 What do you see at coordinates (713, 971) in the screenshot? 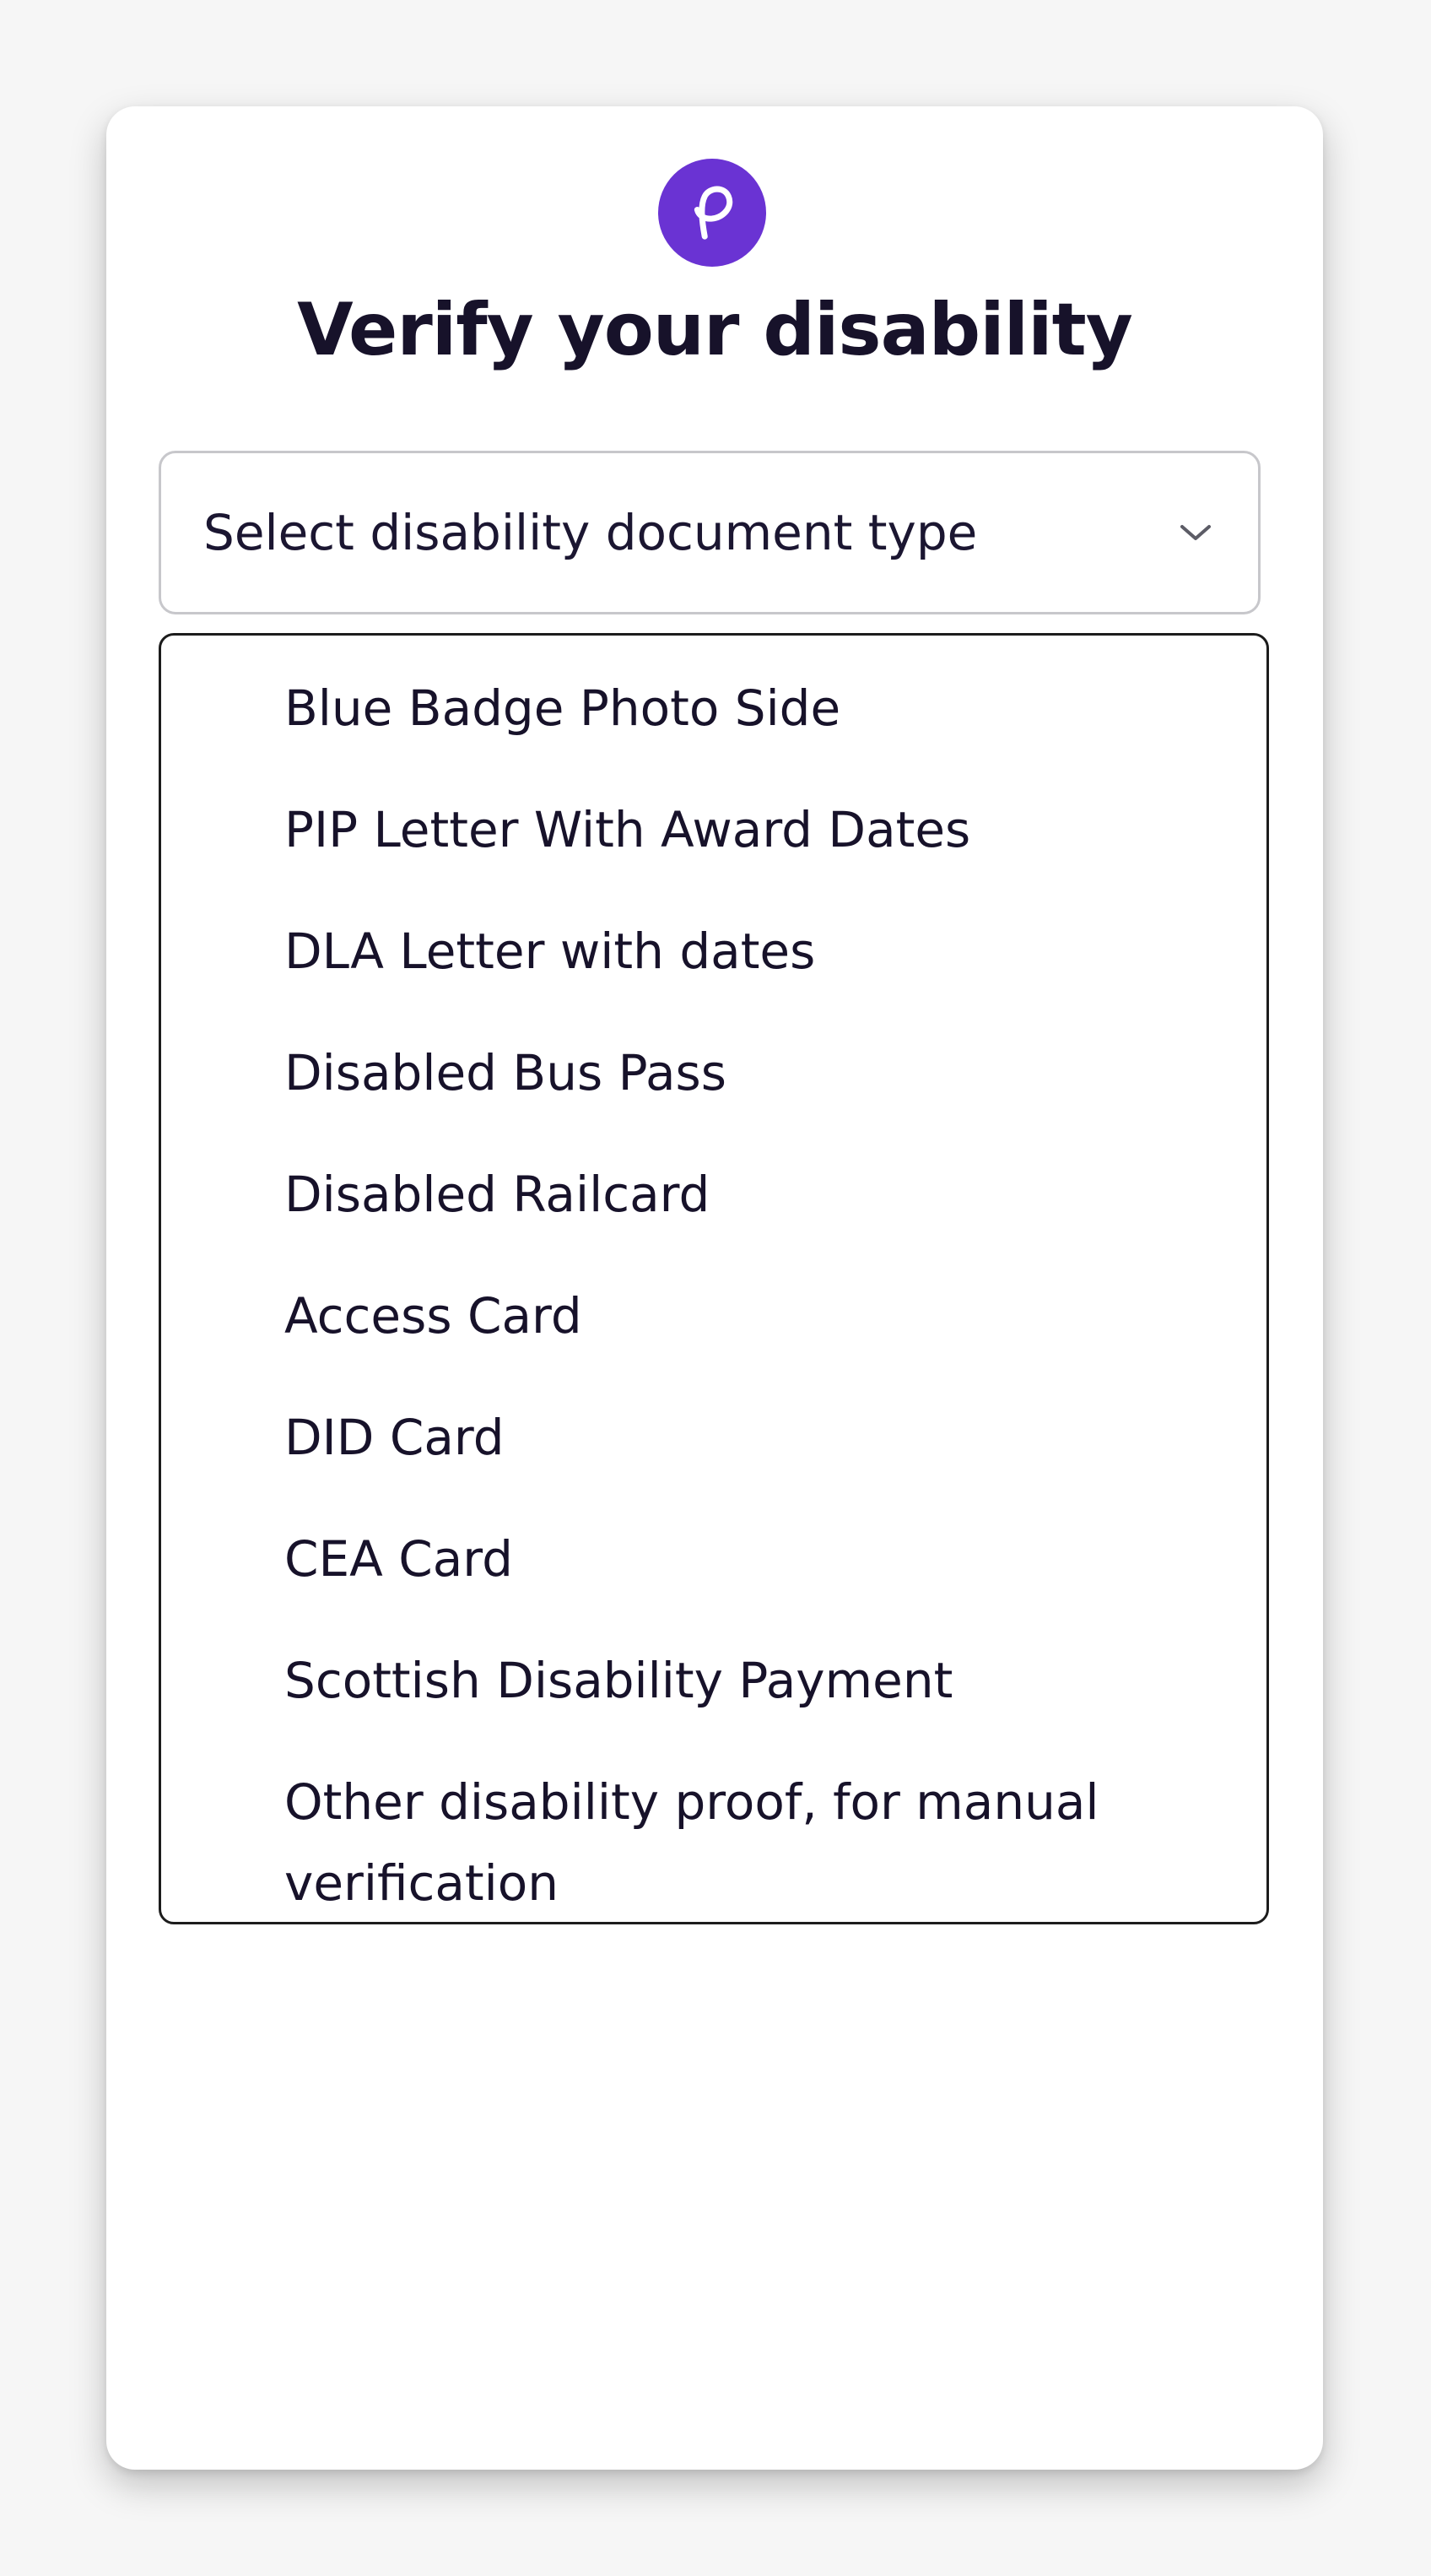
I see `option-dla-letter: DLA Letter with dates` at bounding box center [713, 971].